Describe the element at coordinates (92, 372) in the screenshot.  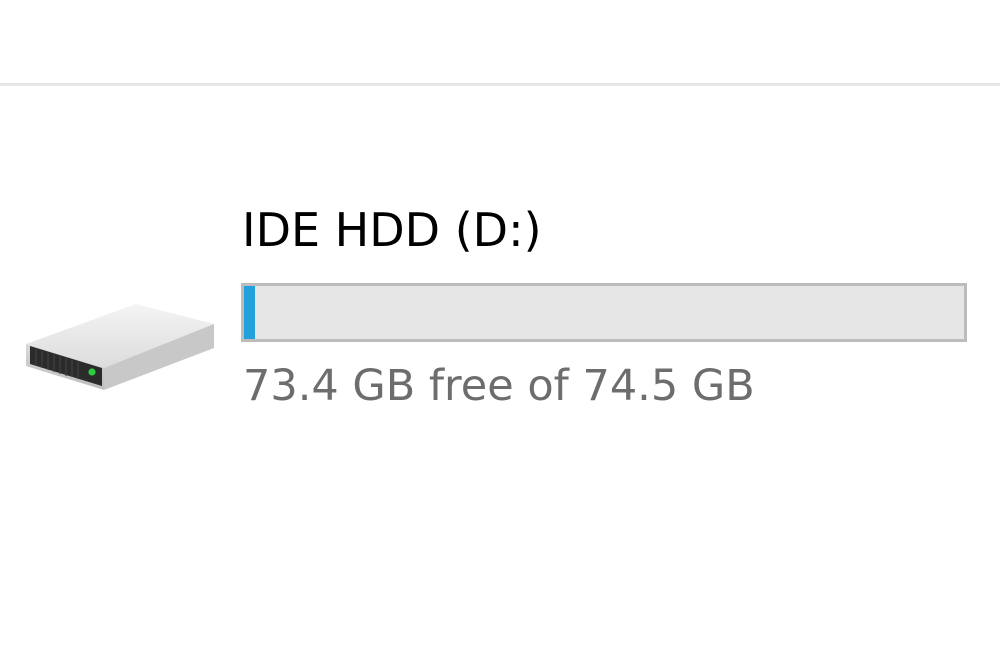
I see `status-led` at that location.